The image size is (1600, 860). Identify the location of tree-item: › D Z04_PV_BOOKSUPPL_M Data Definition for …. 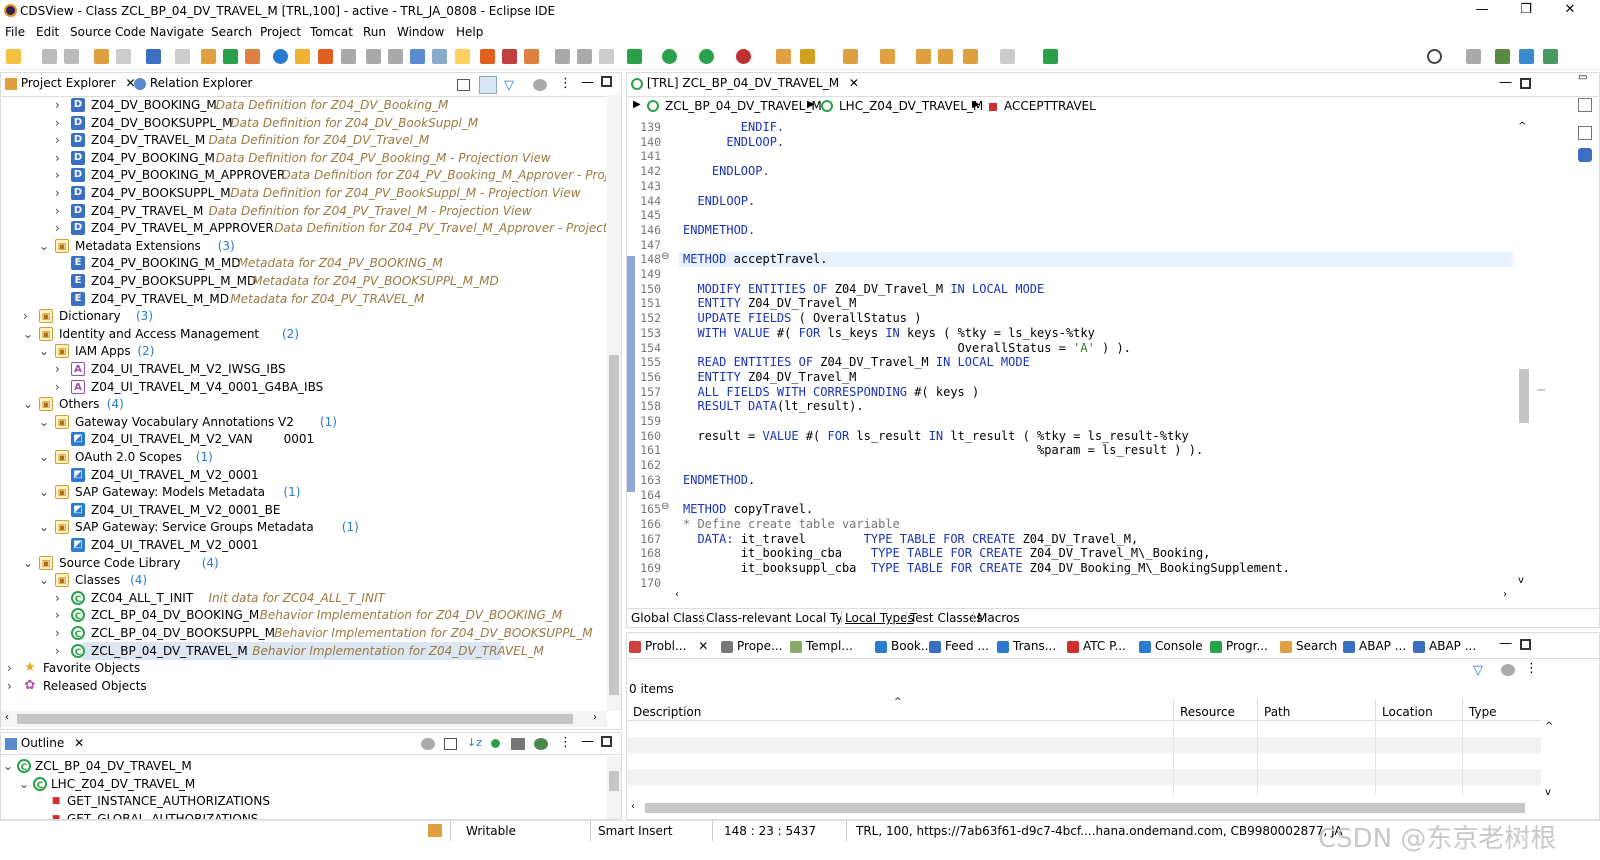
(303, 193).